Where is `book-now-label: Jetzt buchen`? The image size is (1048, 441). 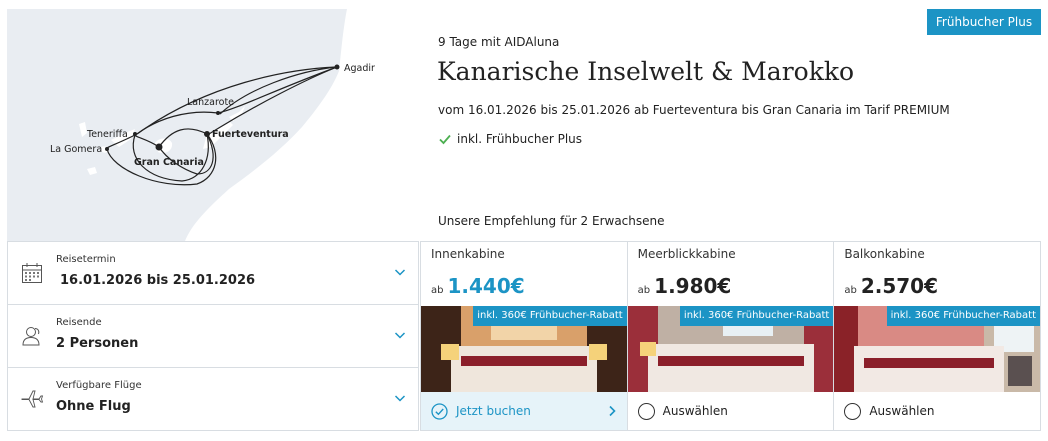 book-now-label: Jetzt buchen is located at coordinates (493, 411).